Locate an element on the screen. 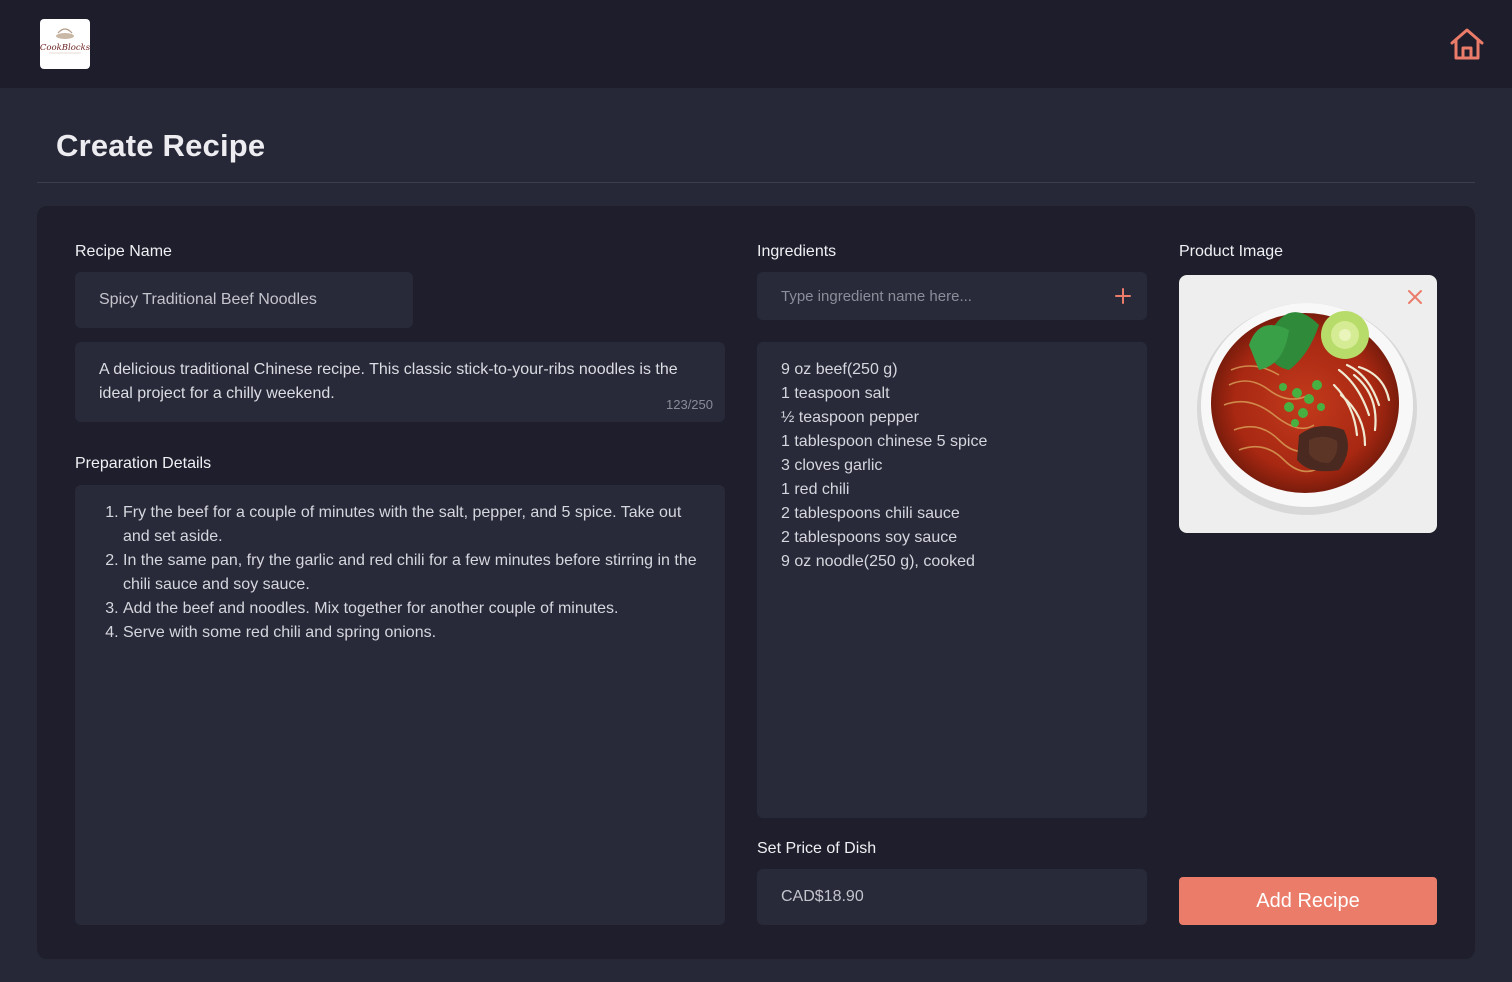 Image resolution: width=1512 pixels, height=982 pixels. ingredient-item: 1 red chili is located at coordinates (815, 489).